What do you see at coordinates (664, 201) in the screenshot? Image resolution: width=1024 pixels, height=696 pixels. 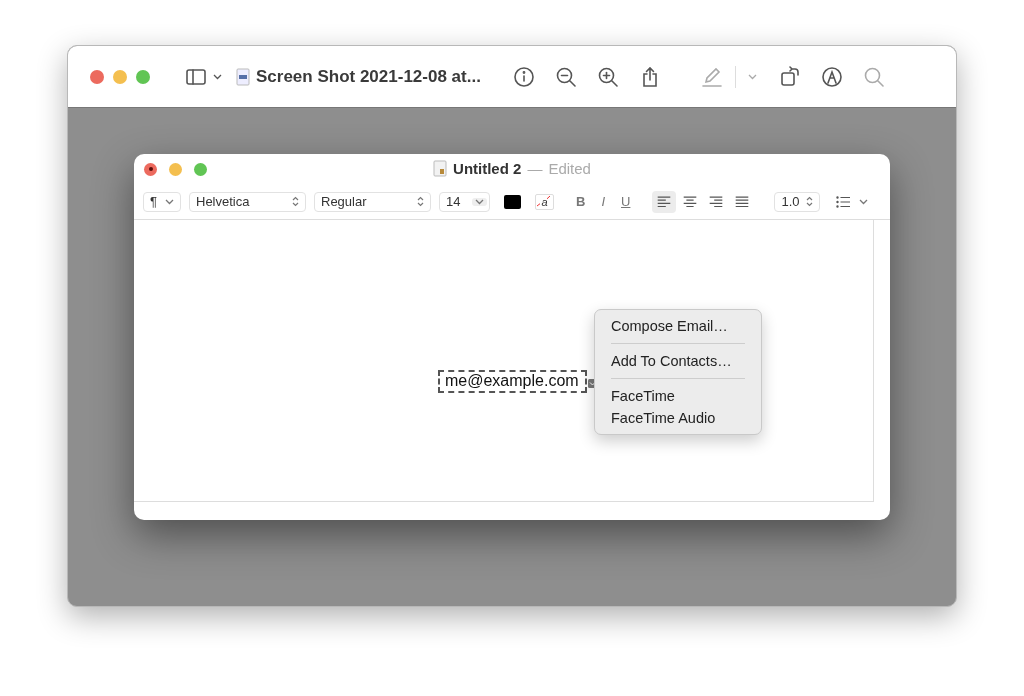 I see `align-button` at bounding box center [664, 201].